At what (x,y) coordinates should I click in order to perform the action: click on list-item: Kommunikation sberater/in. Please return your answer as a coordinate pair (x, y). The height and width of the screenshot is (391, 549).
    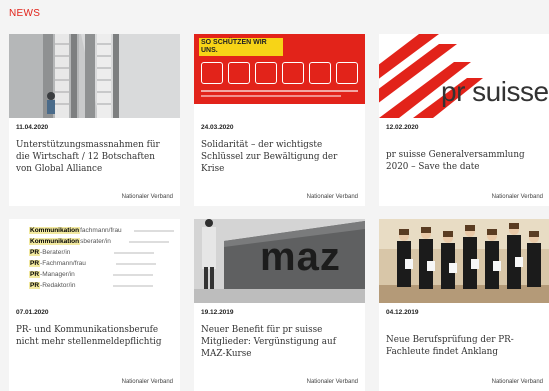
    Looking at the image, I should click on (101, 241).